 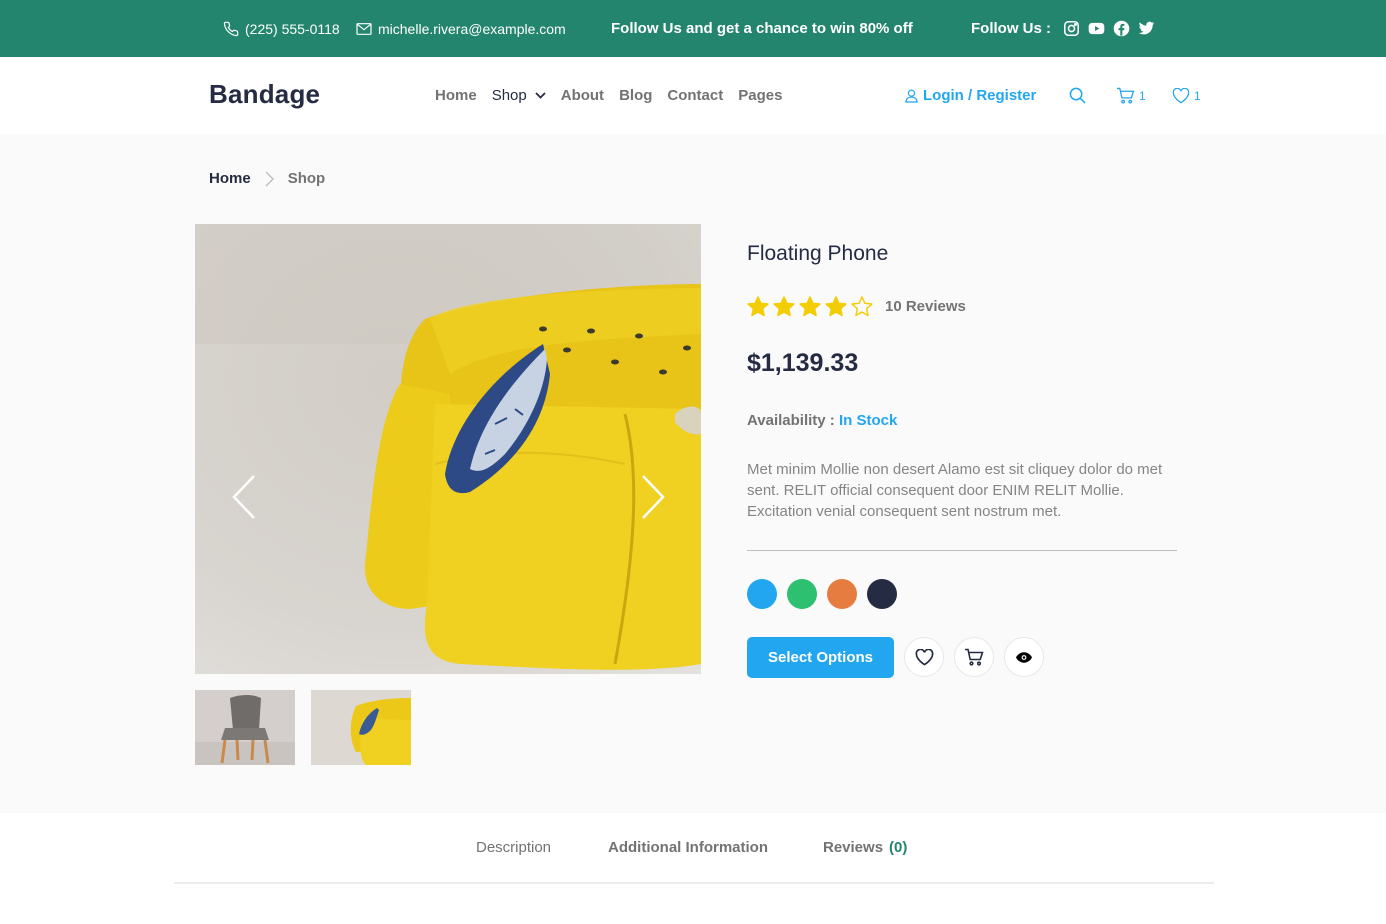 I want to click on add-to-wishlist-button, so click(x=924, y=657).